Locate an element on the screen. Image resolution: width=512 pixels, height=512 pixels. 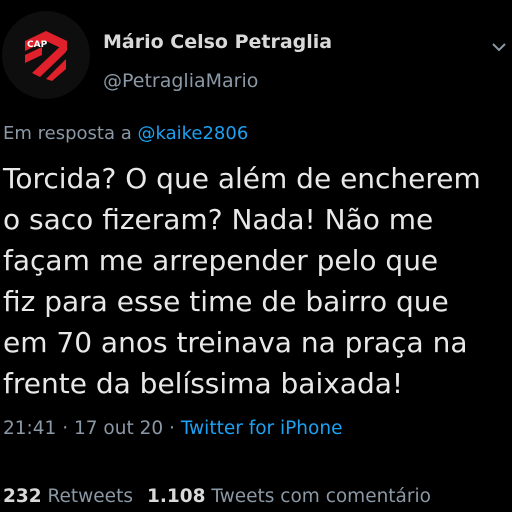
tweet-date: 17 out 20 is located at coordinates (118, 428).